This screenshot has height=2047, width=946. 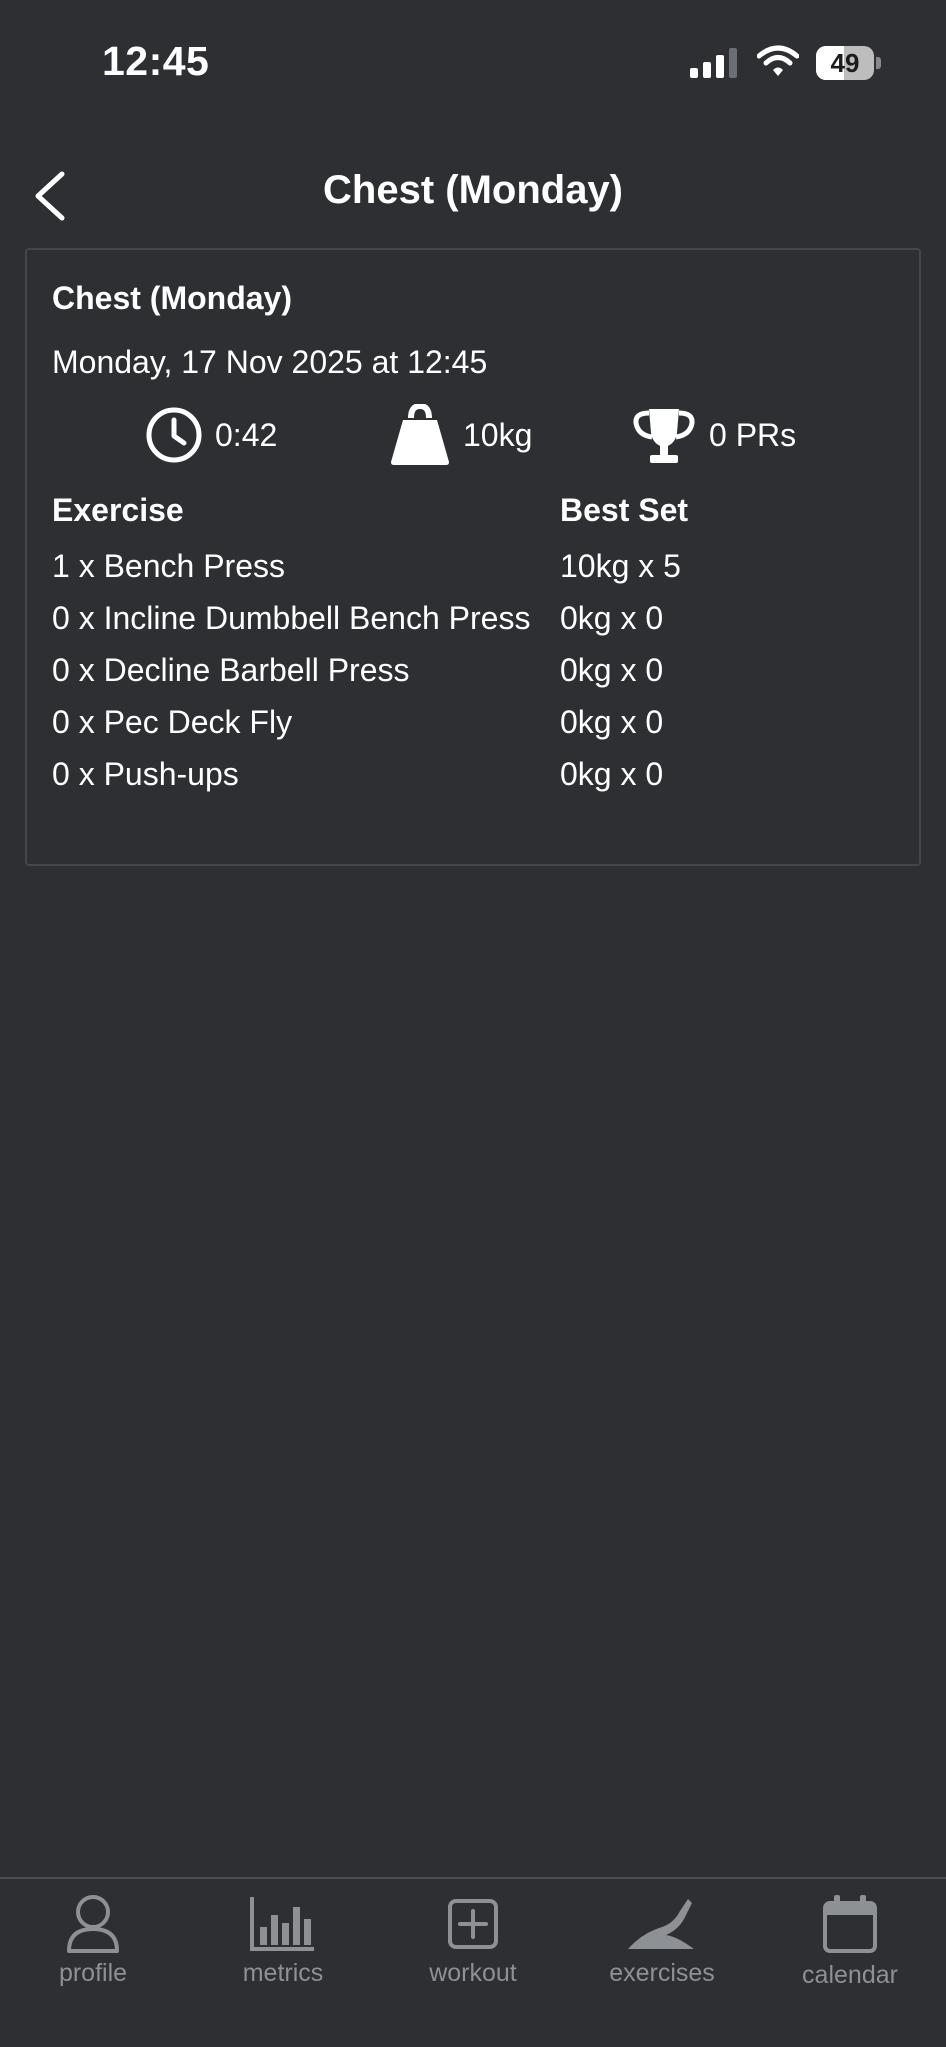 What do you see at coordinates (282, 1924) in the screenshot?
I see `metrics-icon` at bounding box center [282, 1924].